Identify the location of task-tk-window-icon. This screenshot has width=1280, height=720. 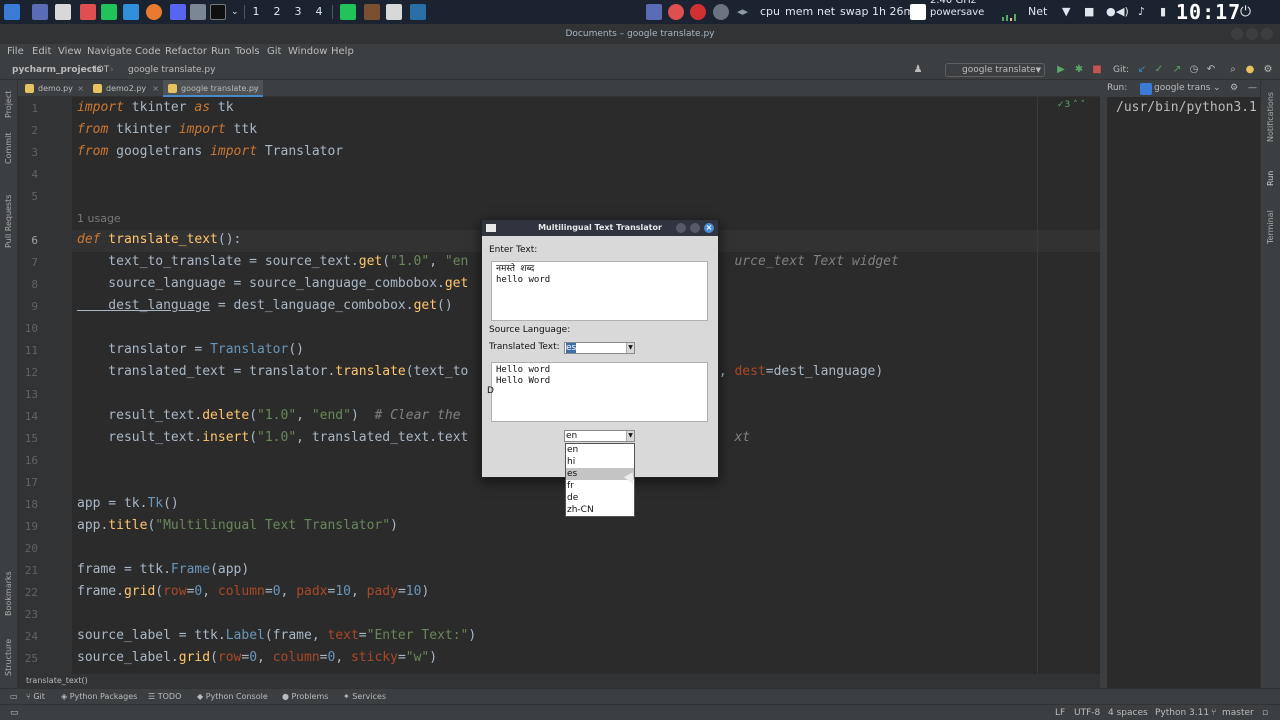
(394, 12).